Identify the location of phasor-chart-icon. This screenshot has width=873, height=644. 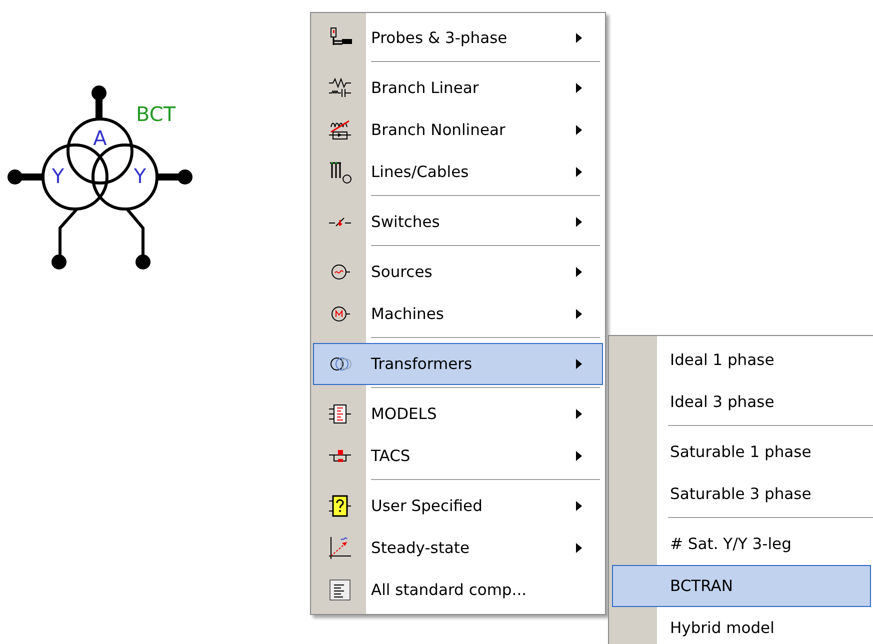
(340, 548).